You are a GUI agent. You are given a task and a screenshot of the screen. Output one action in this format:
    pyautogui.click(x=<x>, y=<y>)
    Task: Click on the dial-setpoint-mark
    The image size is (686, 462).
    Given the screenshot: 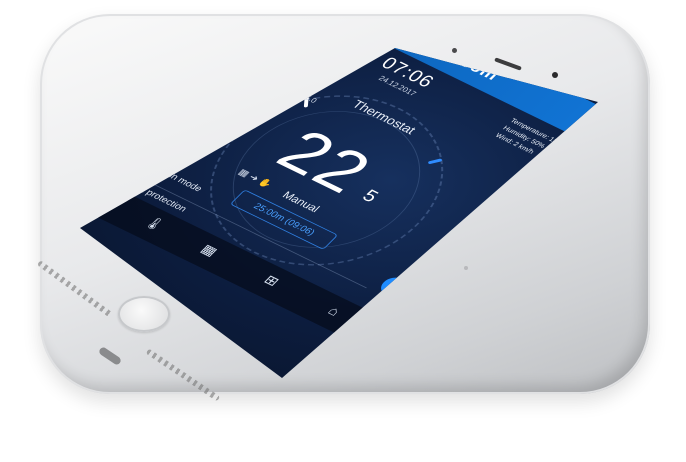 What is the action you would take?
    pyautogui.click(x=435, y=161)
    